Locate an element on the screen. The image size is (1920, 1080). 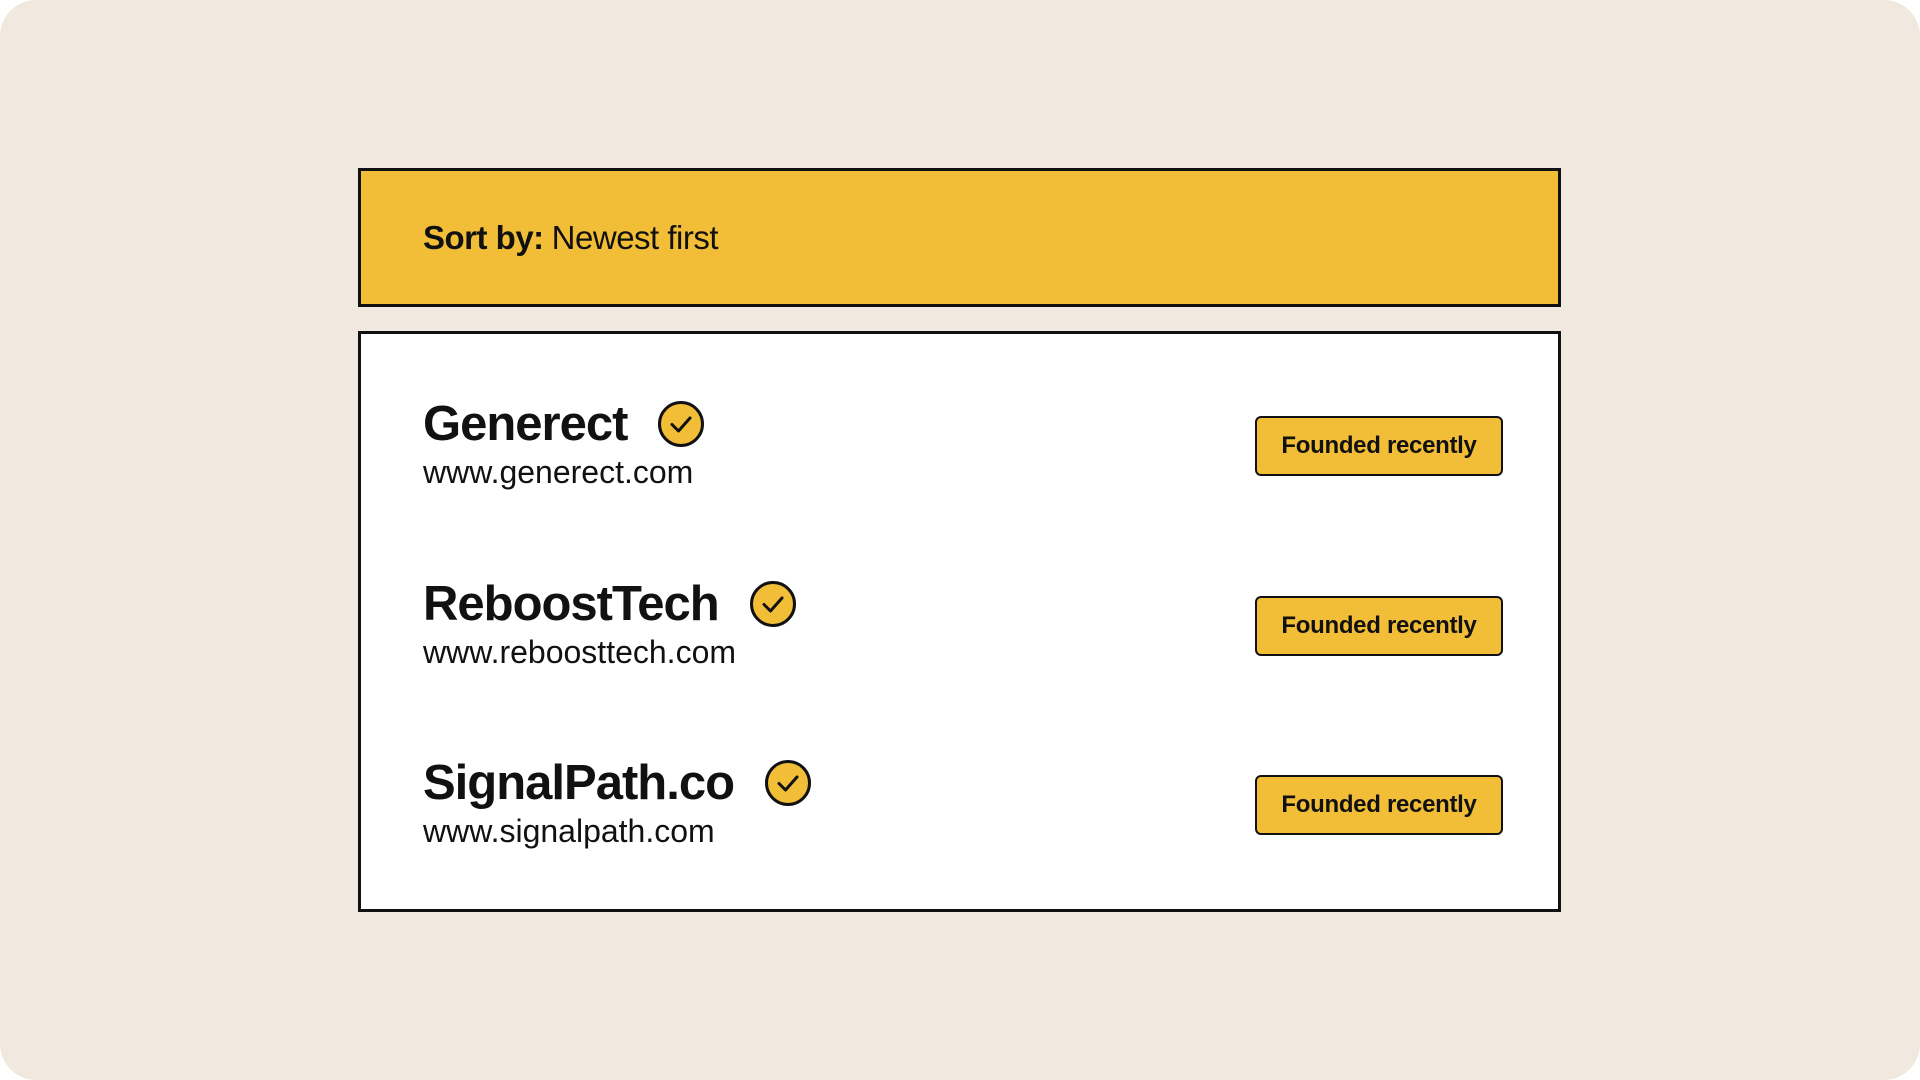
company-name-line: ReboostTech is located at coordinates (610, 604).